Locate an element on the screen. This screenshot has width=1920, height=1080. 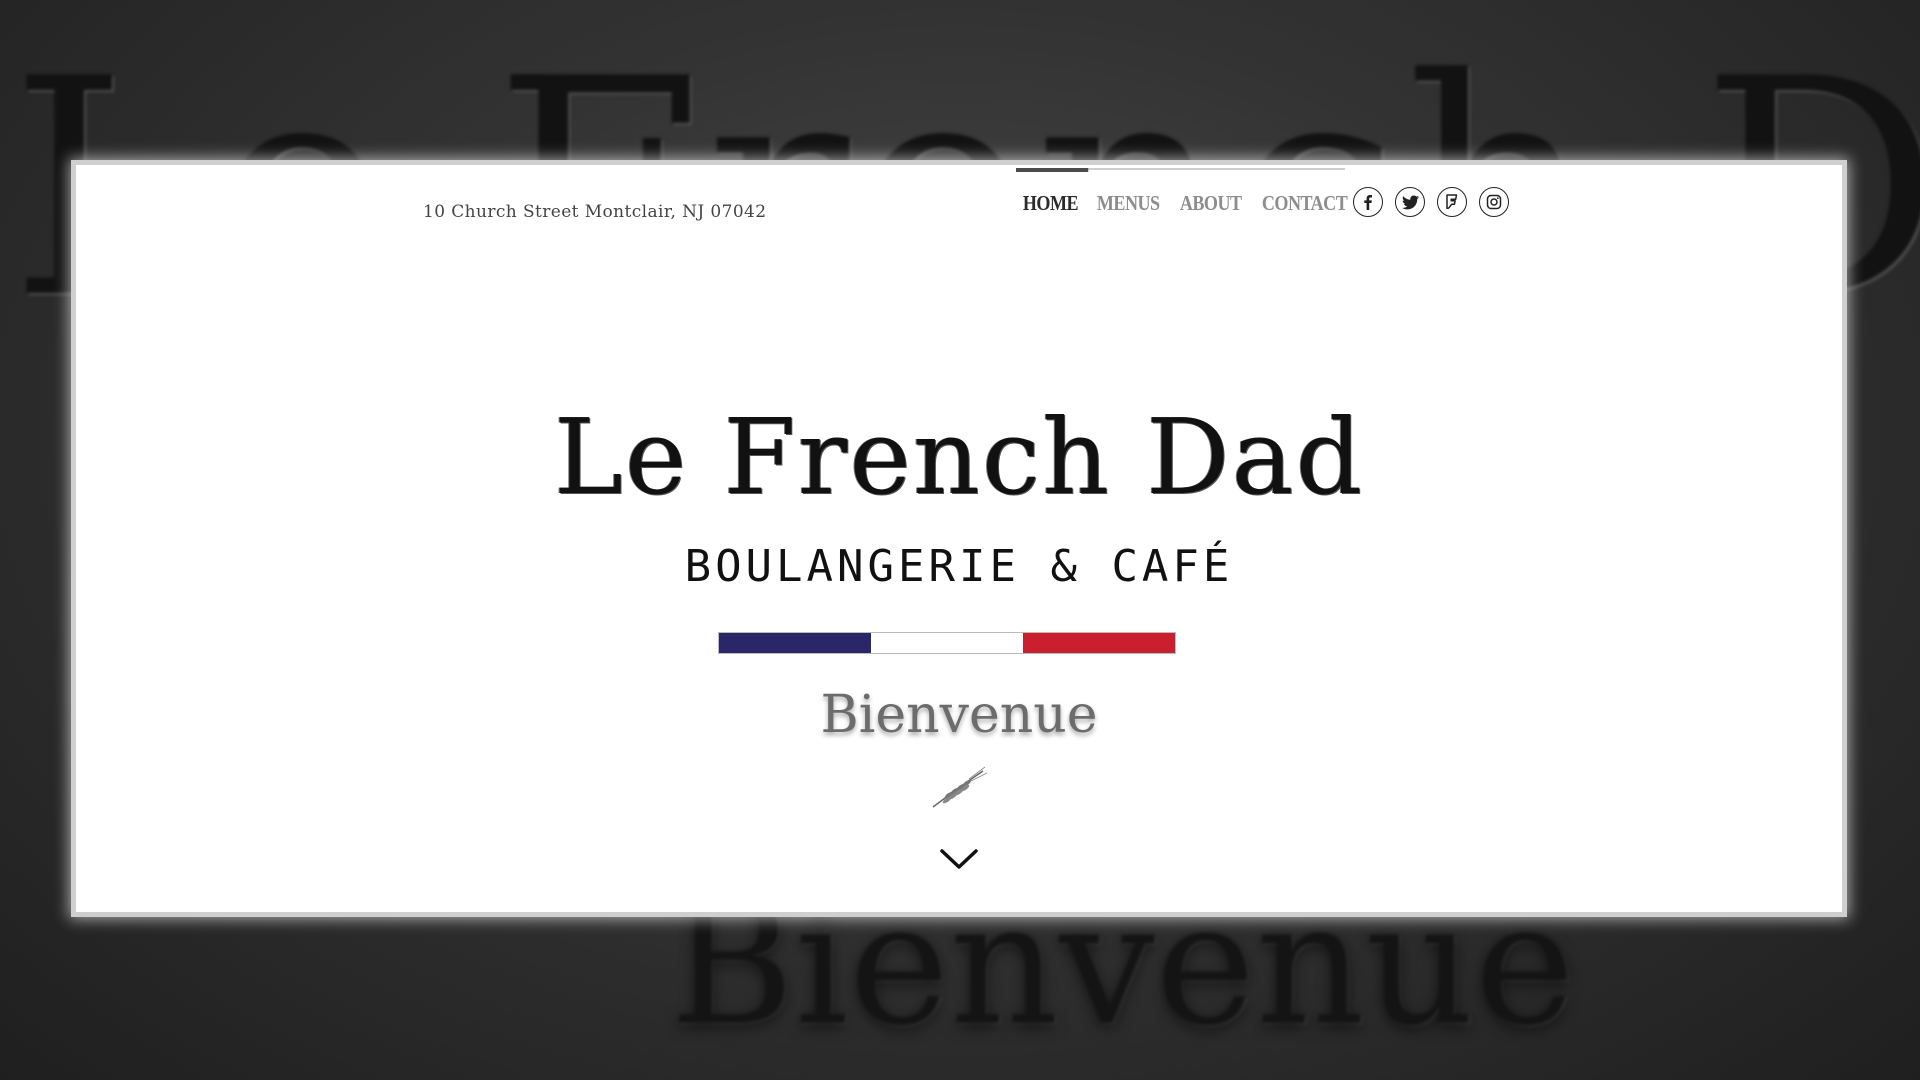
french-flag-stripe is located at coordinates (947, 643).